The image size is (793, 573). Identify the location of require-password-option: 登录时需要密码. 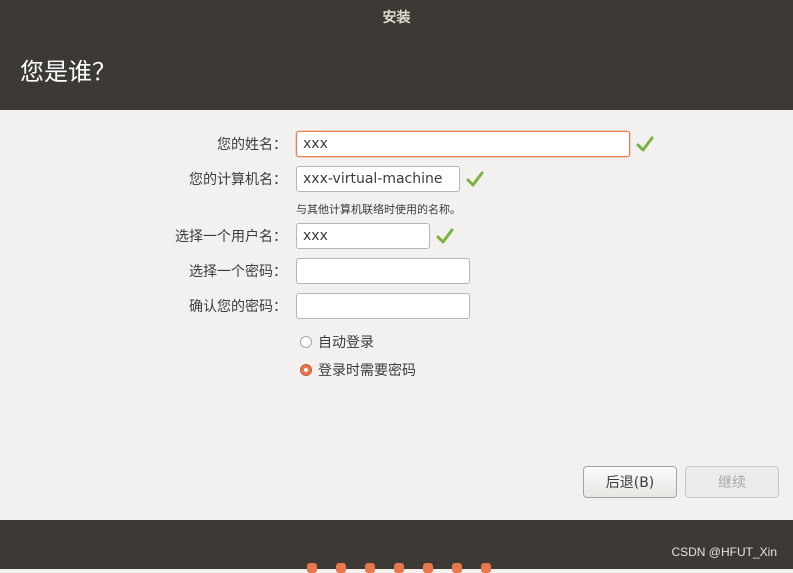
(358, 370).